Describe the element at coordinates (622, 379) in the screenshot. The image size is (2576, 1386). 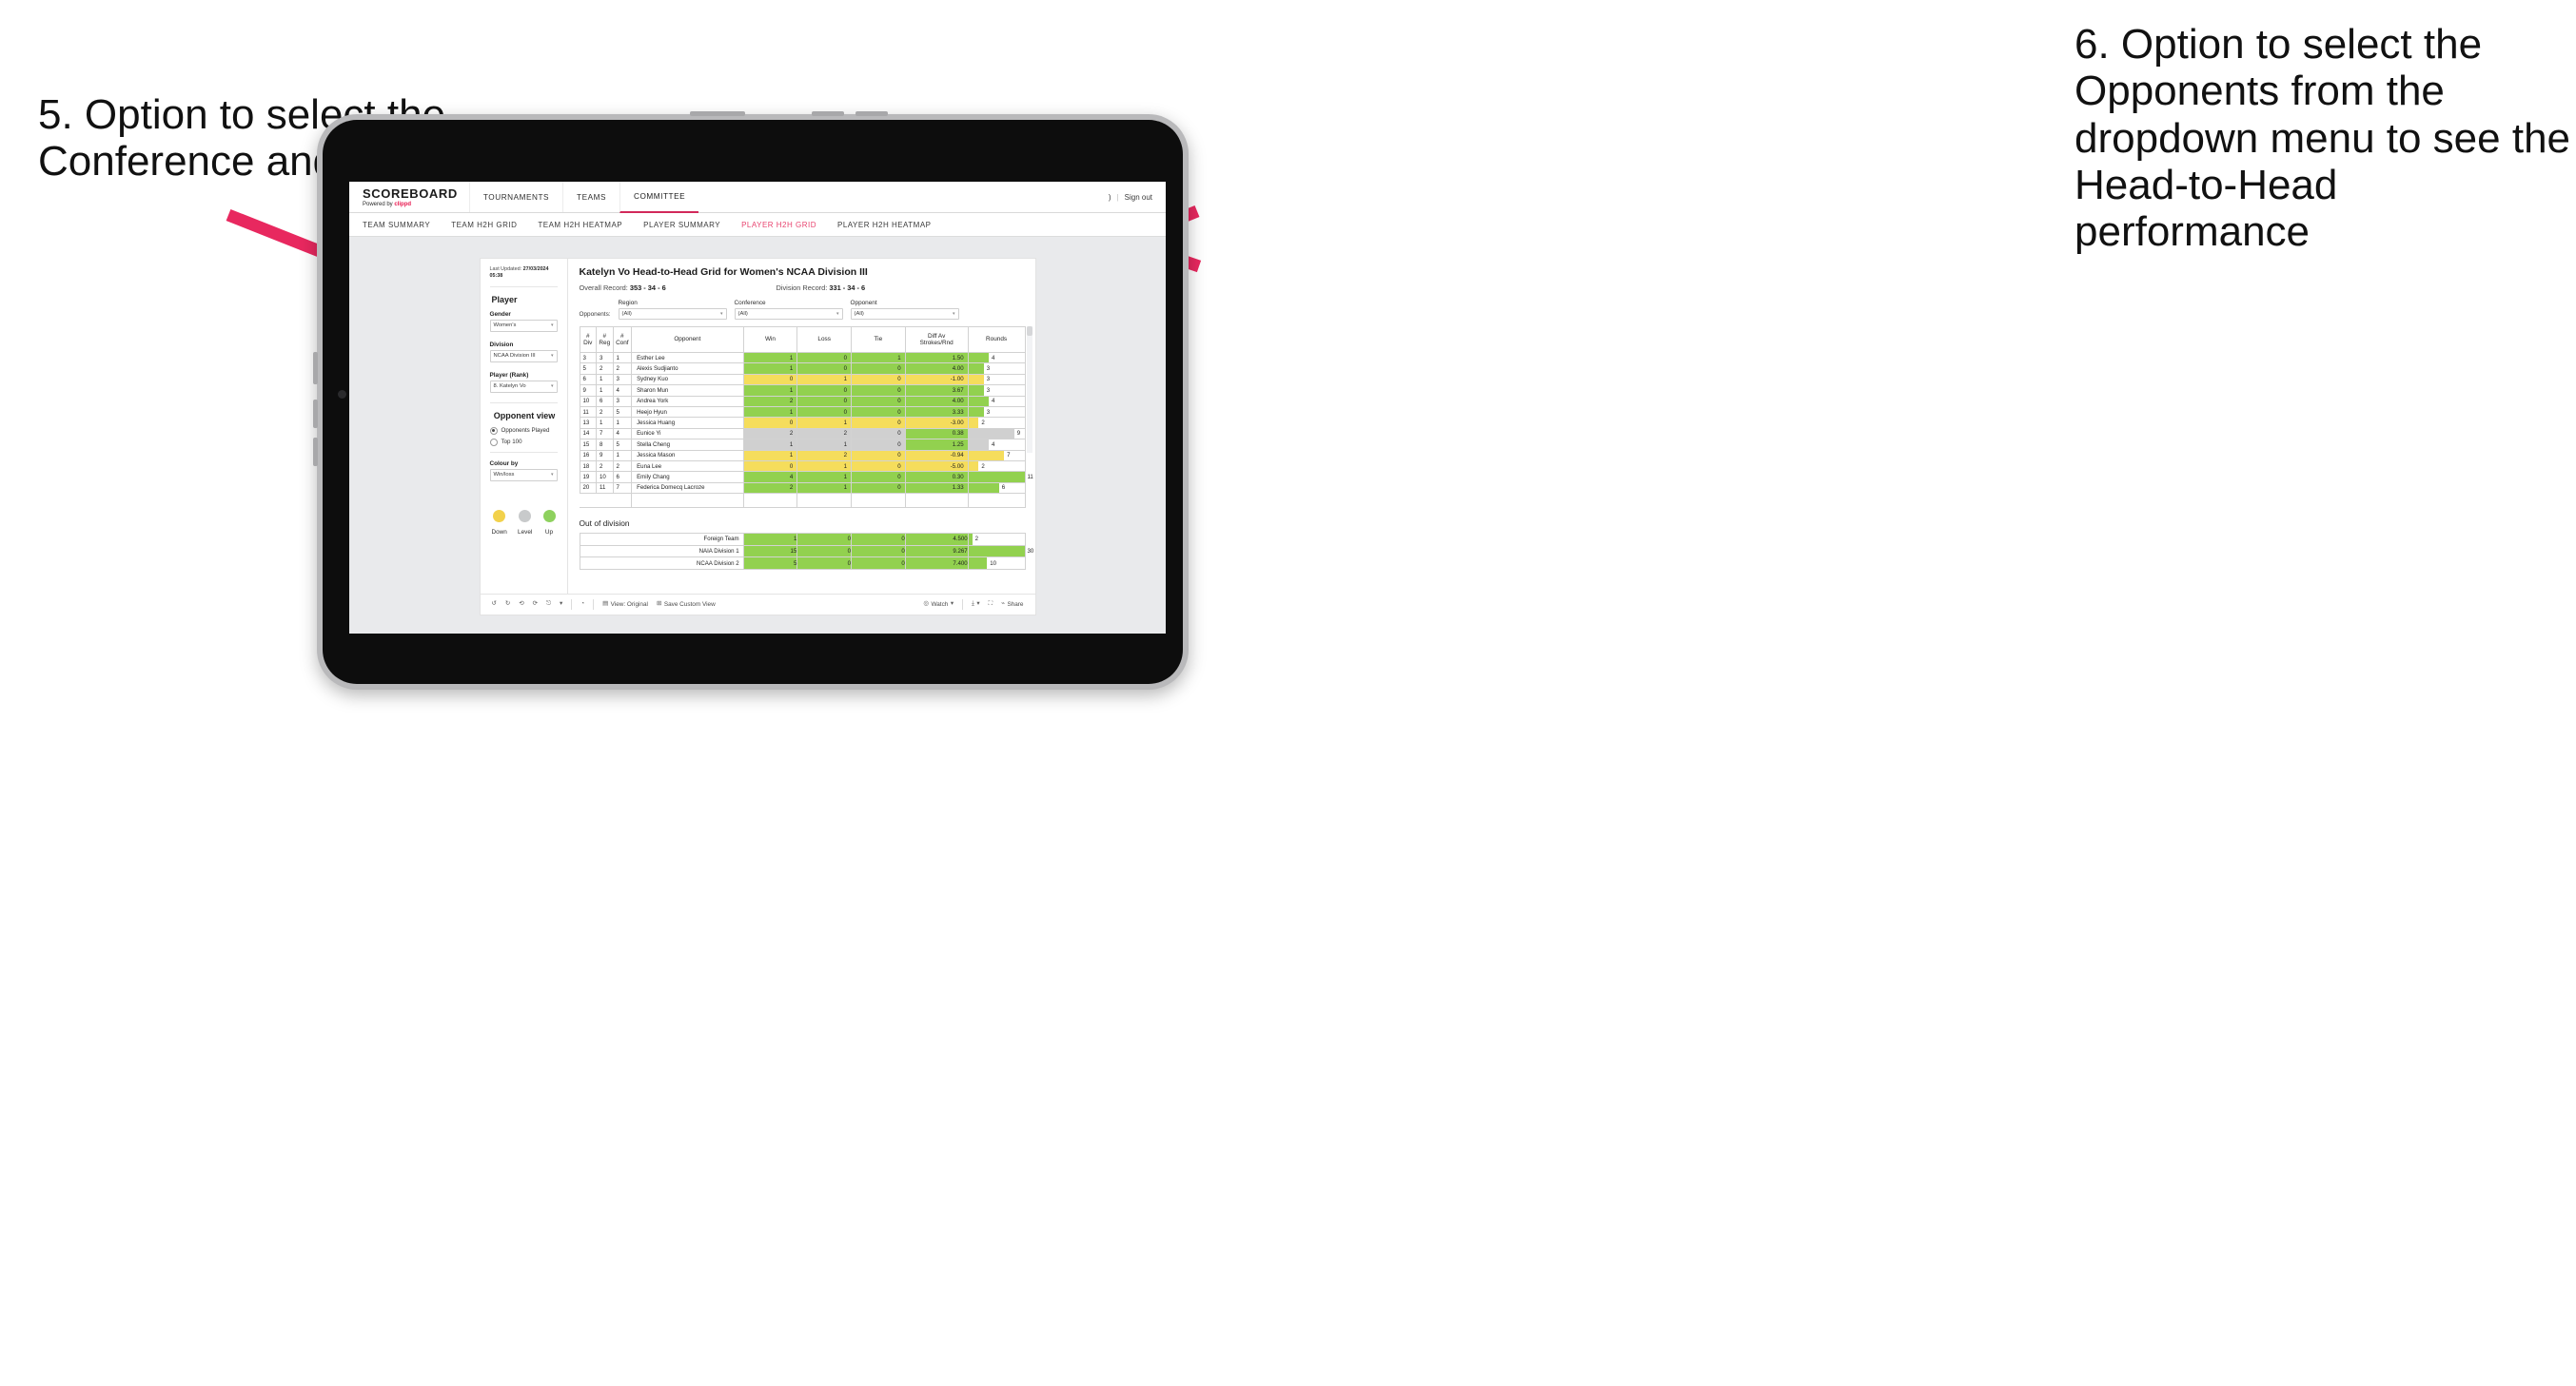
I see `cell-conf: 3` at that location.